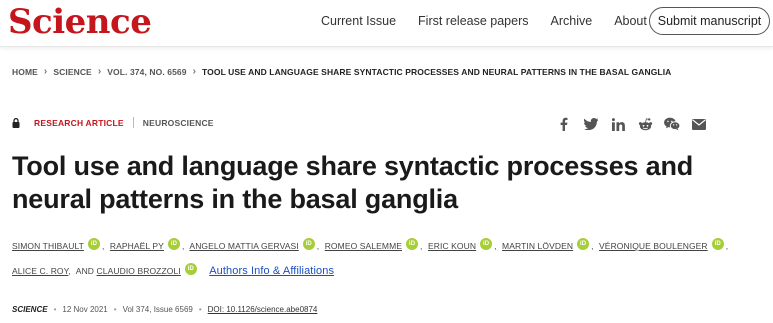  Describe the element at coordinates (263, 309) in the screenshot. I see `doi-link: DOI: 10.1126/science.abe0874` at that location.